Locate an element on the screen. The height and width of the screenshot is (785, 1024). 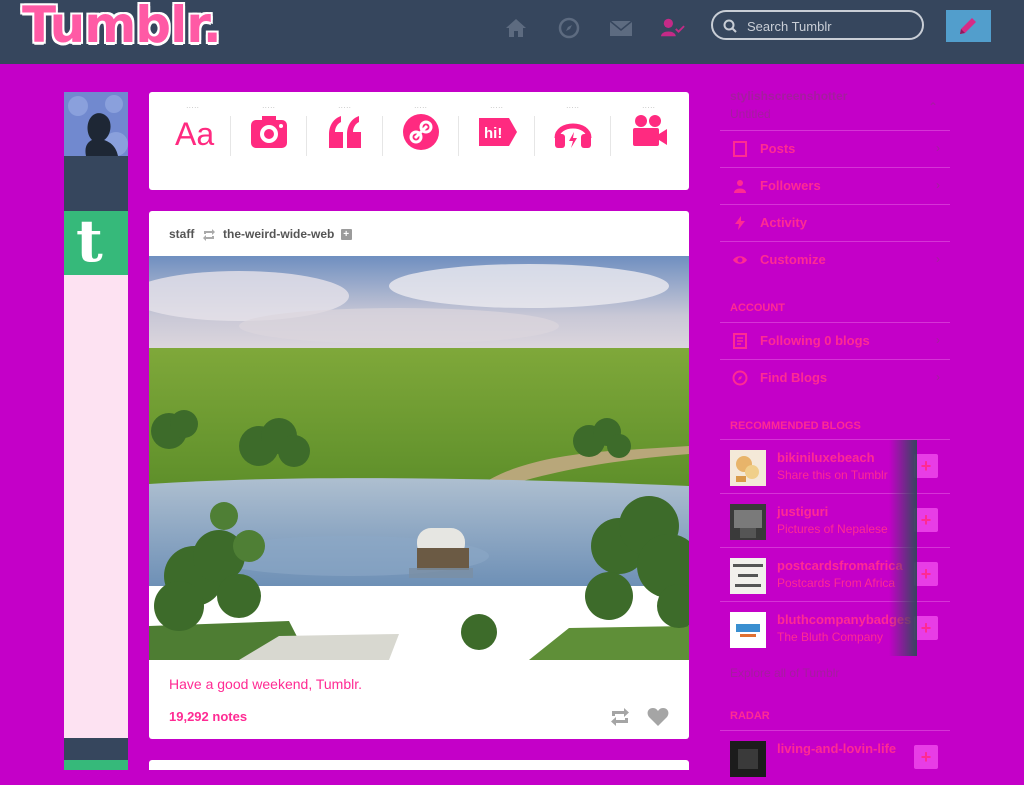
post-header: staff the-weird-wide-web + is located at coordinates (260, 234).